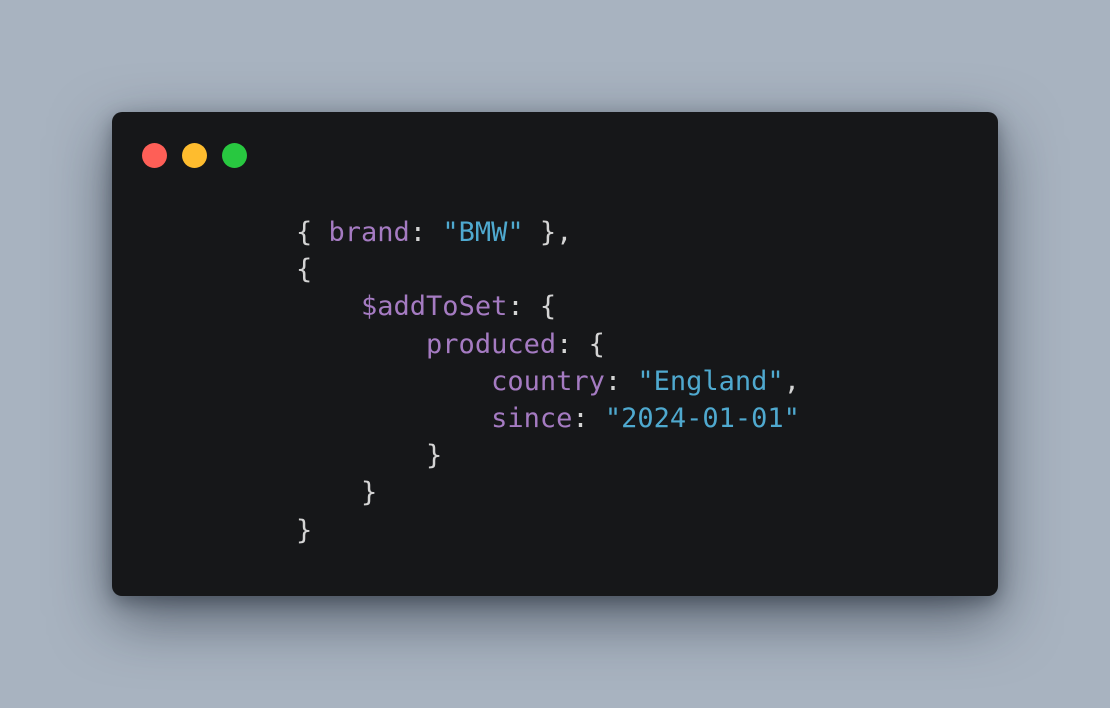  What do you see at coordinates (234, 155) in the screenshot?
I see `maximize-dot-icon` at bounding box center [234, 155].